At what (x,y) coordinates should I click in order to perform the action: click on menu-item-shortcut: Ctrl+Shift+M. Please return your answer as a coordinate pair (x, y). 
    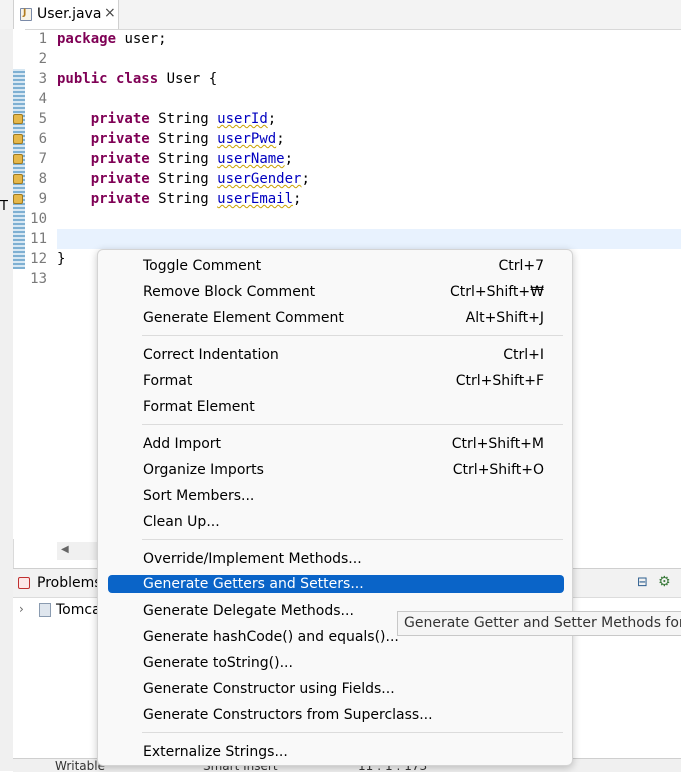
    Looking at the image, I should click on (497, 444).